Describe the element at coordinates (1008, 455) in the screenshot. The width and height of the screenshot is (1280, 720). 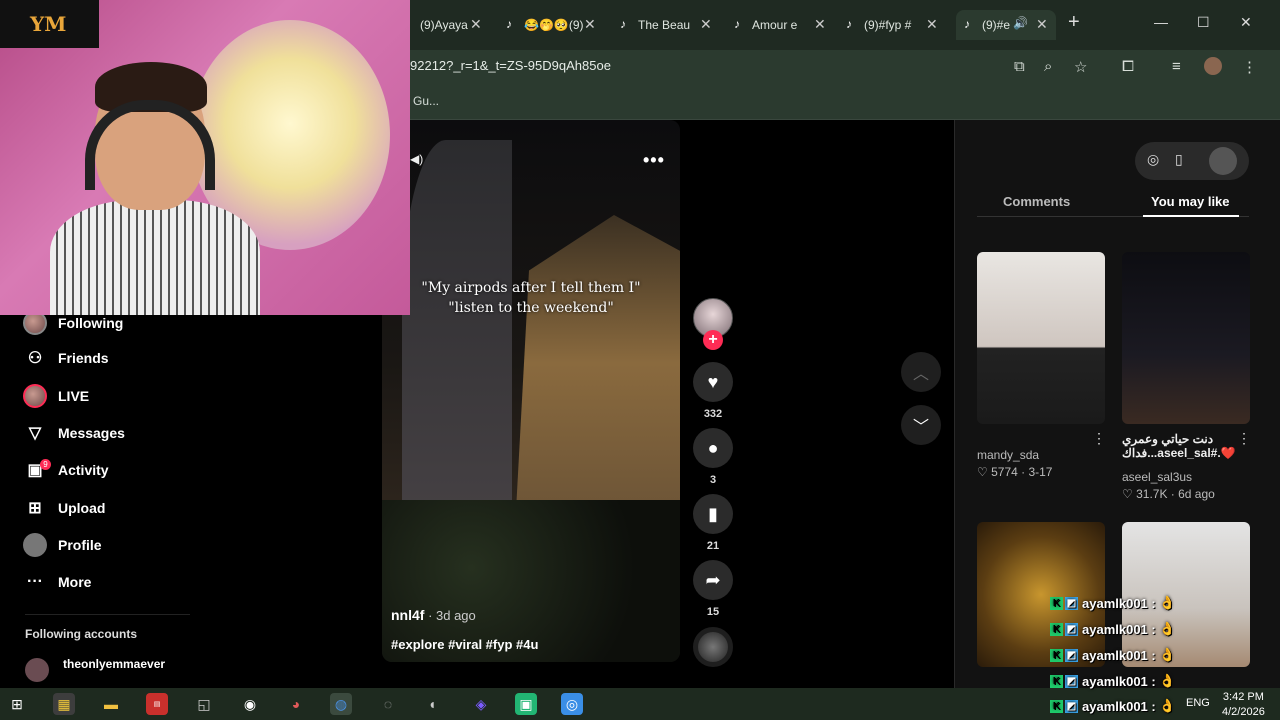
I see `card-user: mandy_sda` at that location.